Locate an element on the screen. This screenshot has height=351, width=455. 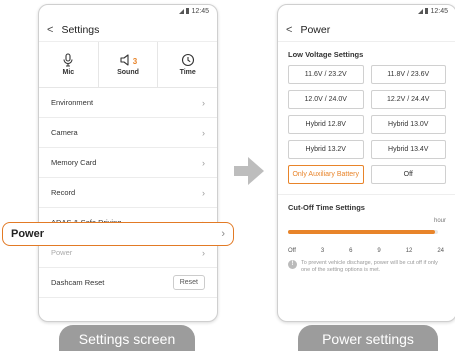
highlight-label: Power is located at coordinates (28, 234).